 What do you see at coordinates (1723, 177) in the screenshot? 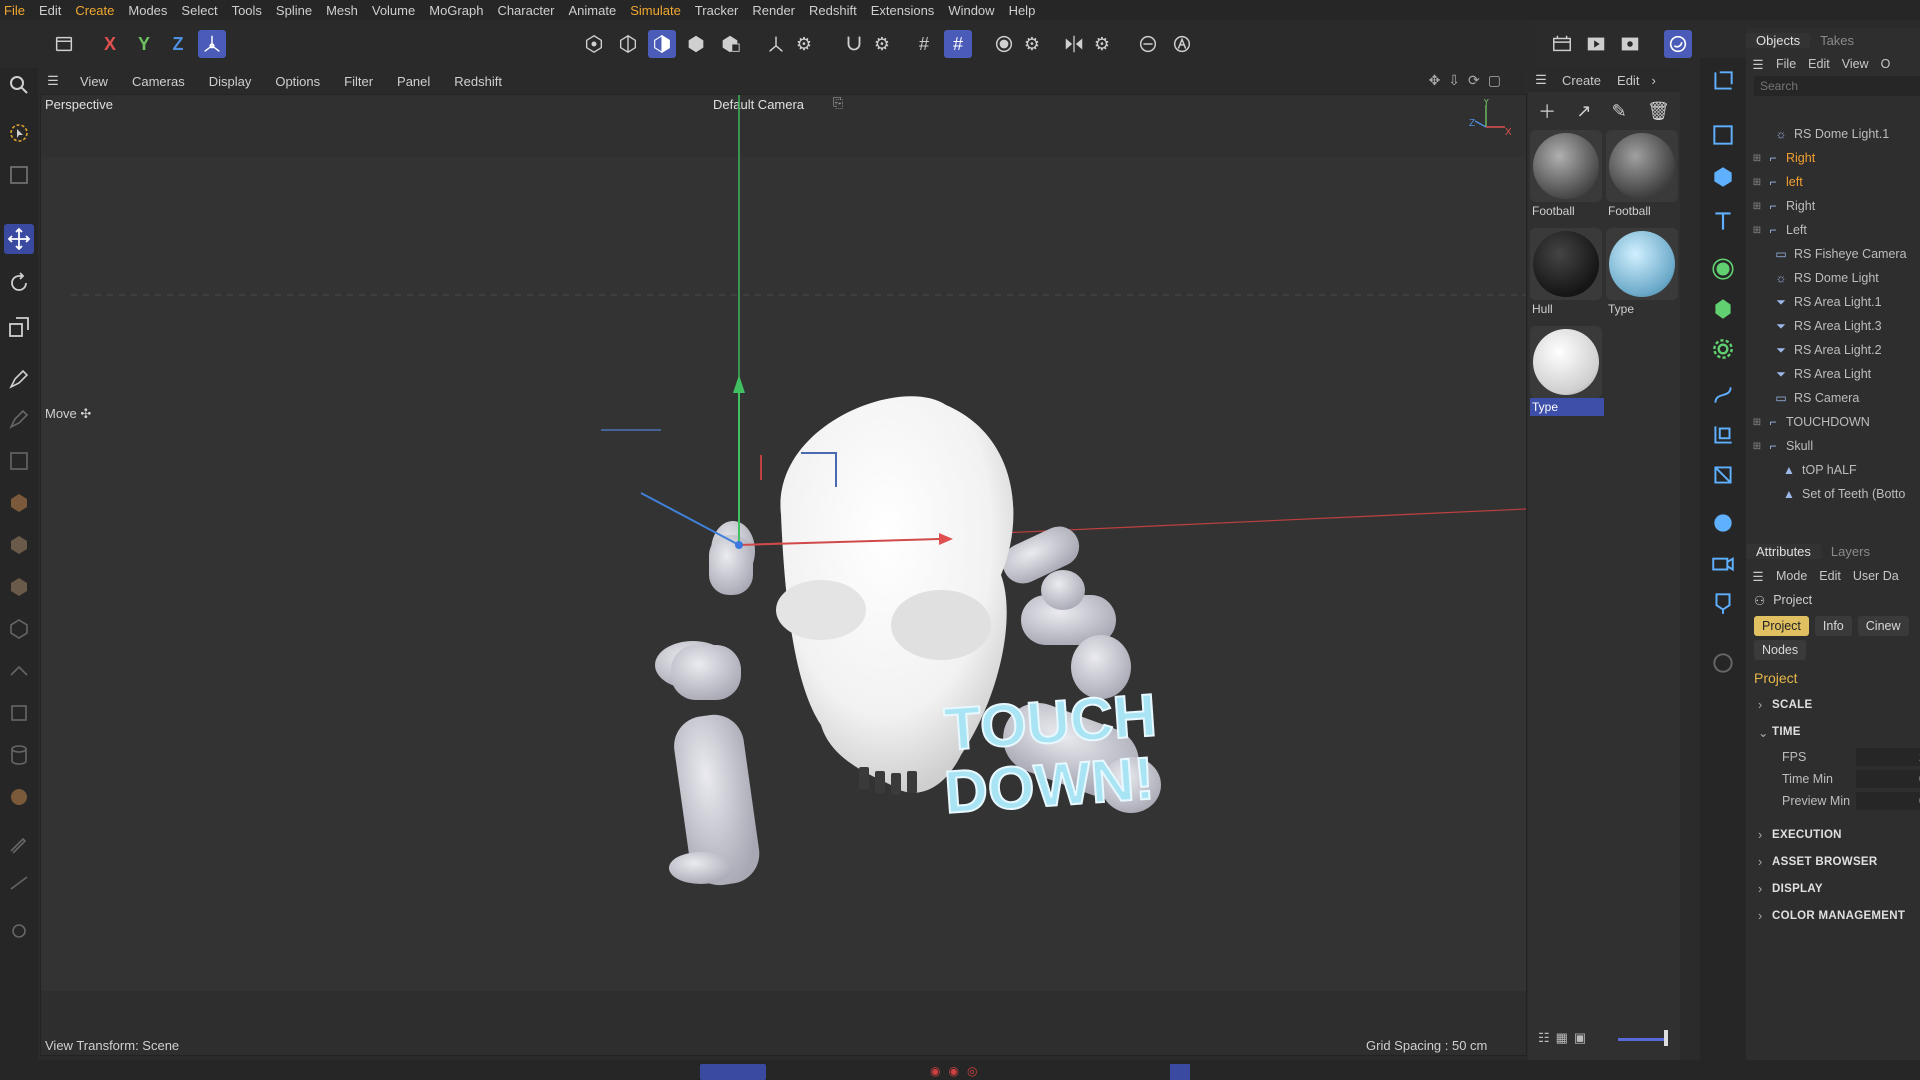
I see `cube-object-icon` at bounding box center [1723, 177].